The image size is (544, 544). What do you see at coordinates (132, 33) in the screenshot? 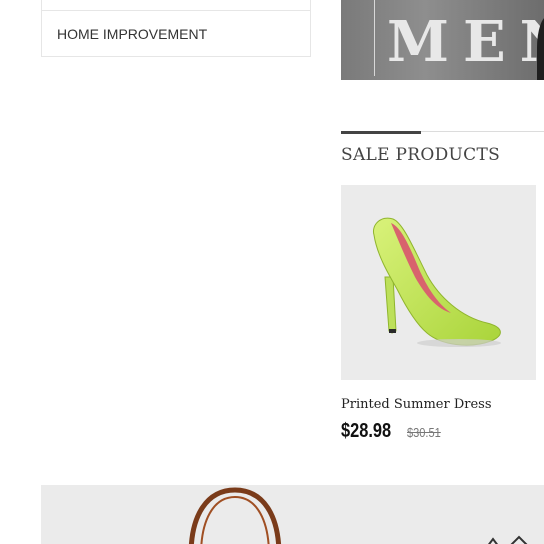
I see `sidebar-item-label: HOME IMPROVEMENT` at bounding box center [132, 33].